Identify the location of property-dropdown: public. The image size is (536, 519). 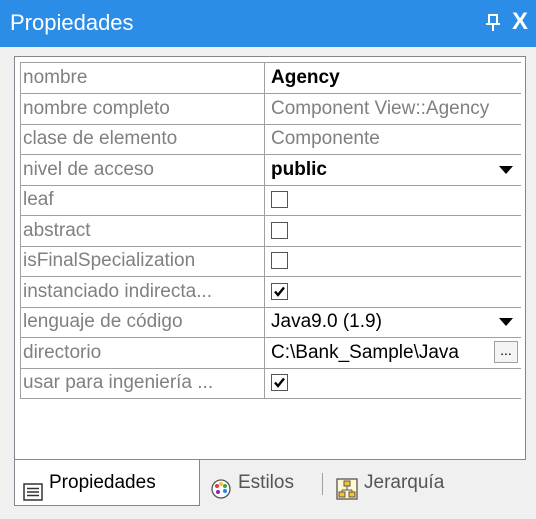
(393, 170).